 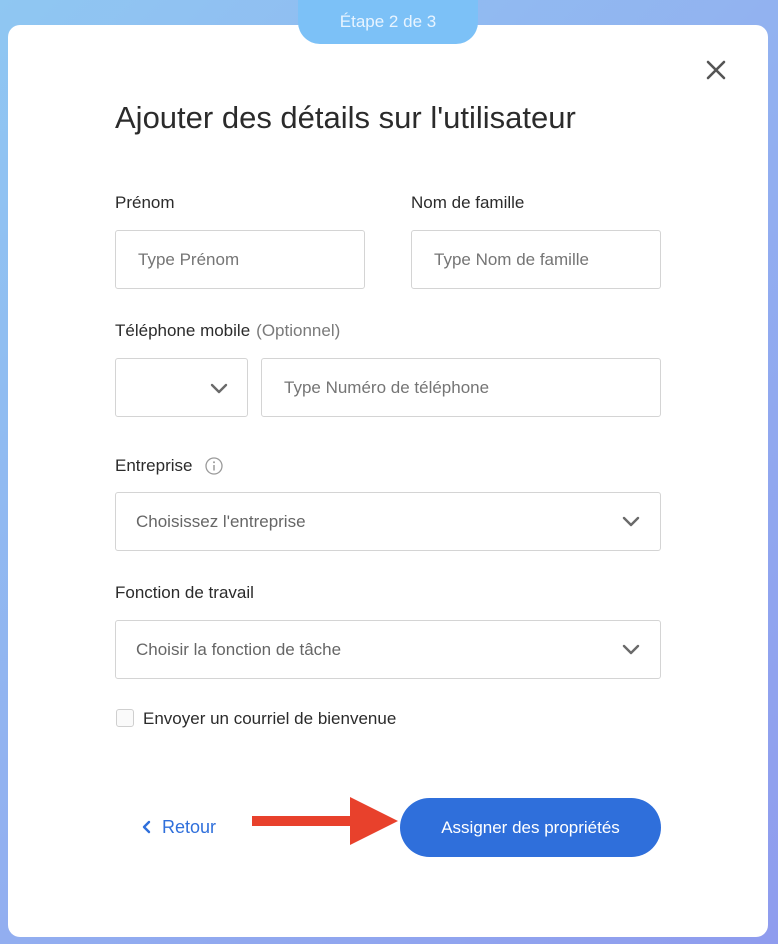 What do you see at coordinates (468, 202) in the screenshot?
I see `last-name-label: Nom de famille` at bounding box center [468, 202].